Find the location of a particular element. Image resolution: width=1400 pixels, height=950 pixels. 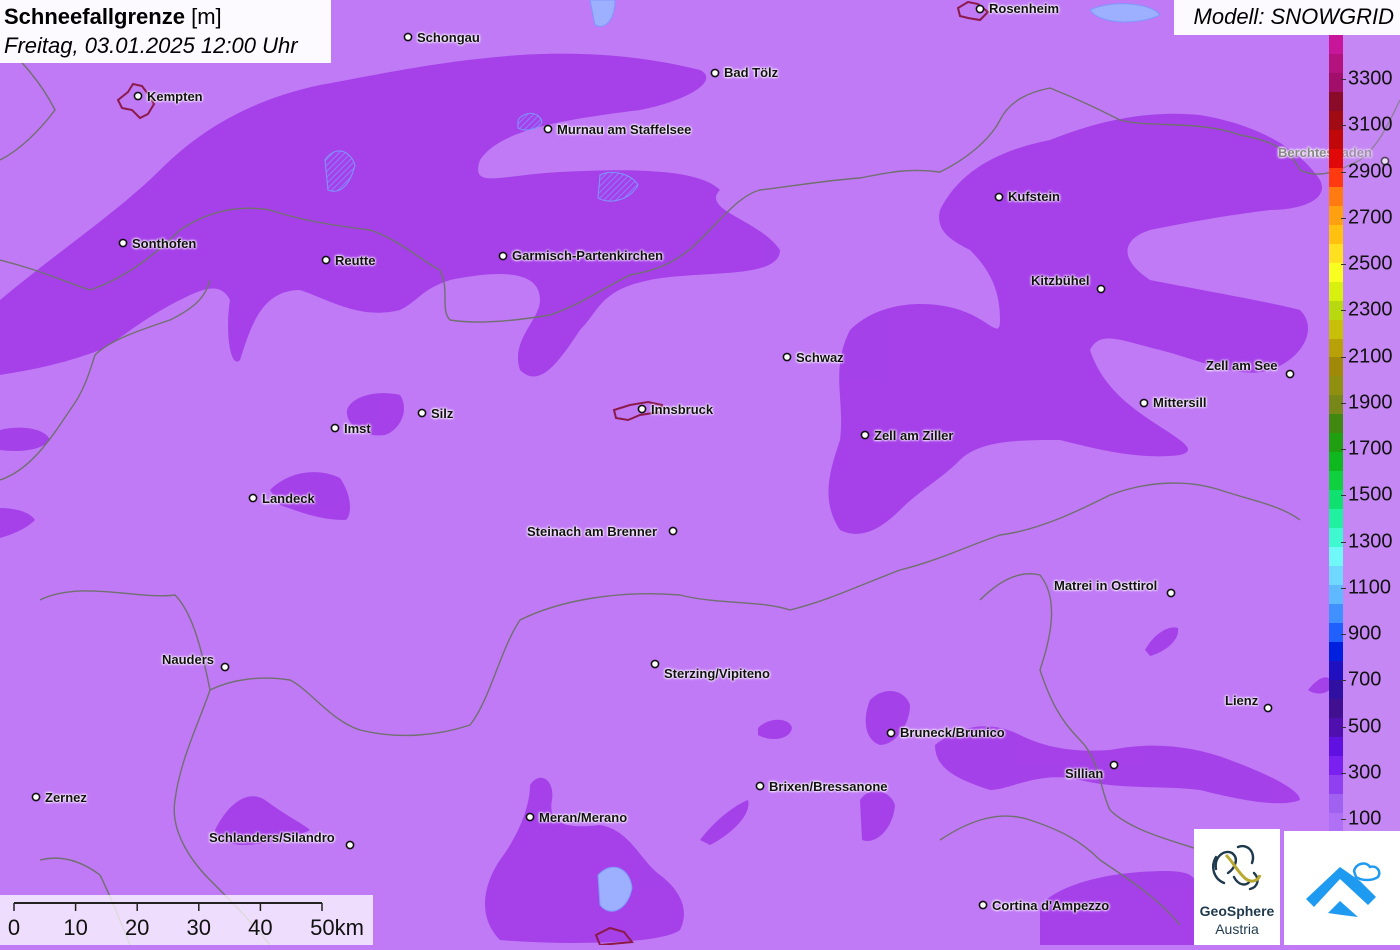

legend-label: 900 is located at coordinates (1365, 633).